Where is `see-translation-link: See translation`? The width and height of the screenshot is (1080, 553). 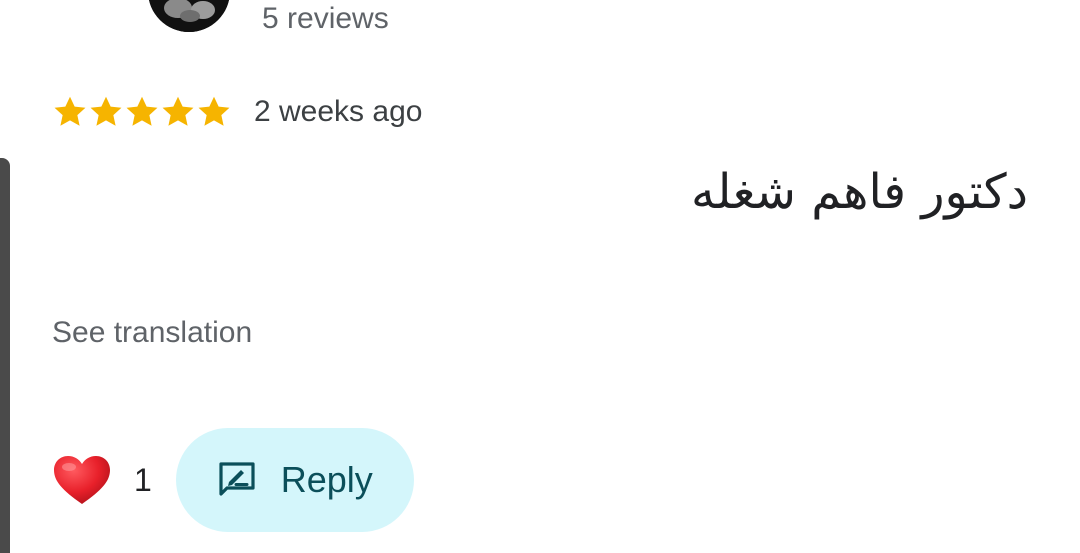 see-translation-link: See translation is located at coordinates (152, 333).